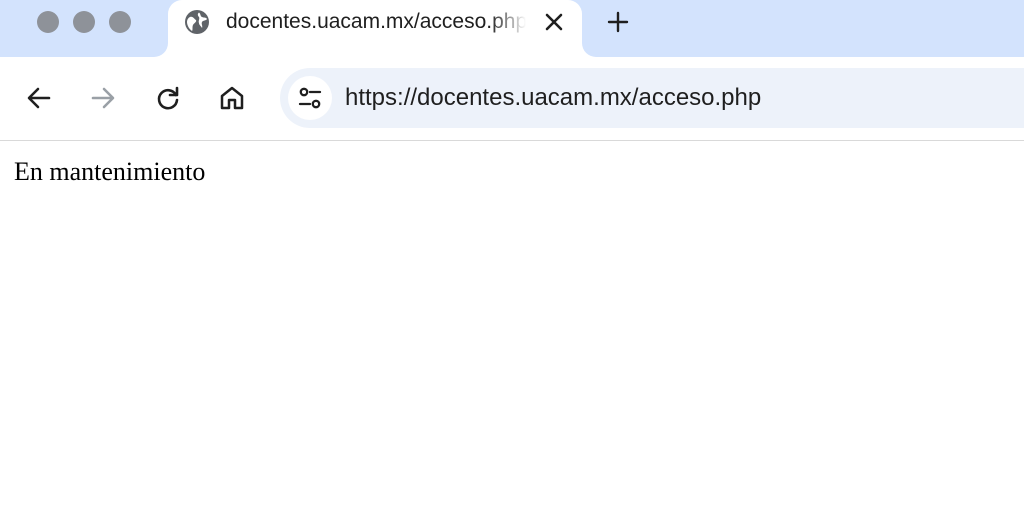  What do you see at coordinates (554, 22) in the screenshot?
I see `close-icon` at bounding box center [554, 22].